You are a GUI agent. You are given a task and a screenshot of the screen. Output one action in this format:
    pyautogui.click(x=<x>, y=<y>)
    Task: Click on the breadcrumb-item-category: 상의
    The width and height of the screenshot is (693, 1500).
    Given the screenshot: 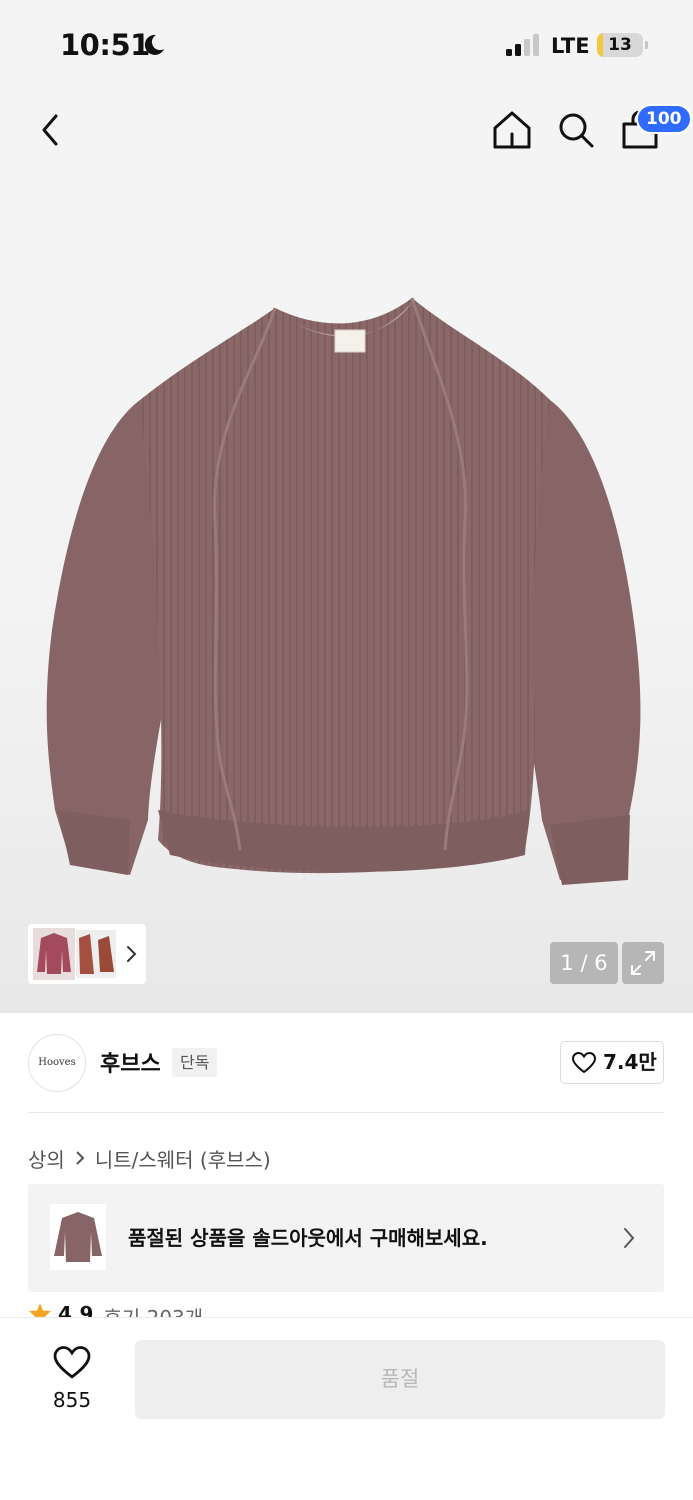 What is the action you would take?
    pyautogui.click(x=46, y=1158)
    